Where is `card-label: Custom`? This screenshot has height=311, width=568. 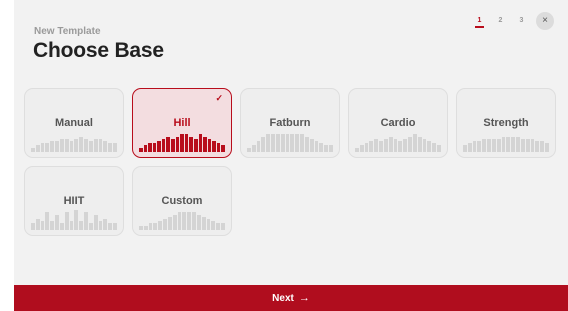 card-label: Custom is located at coordinates (182, 201).